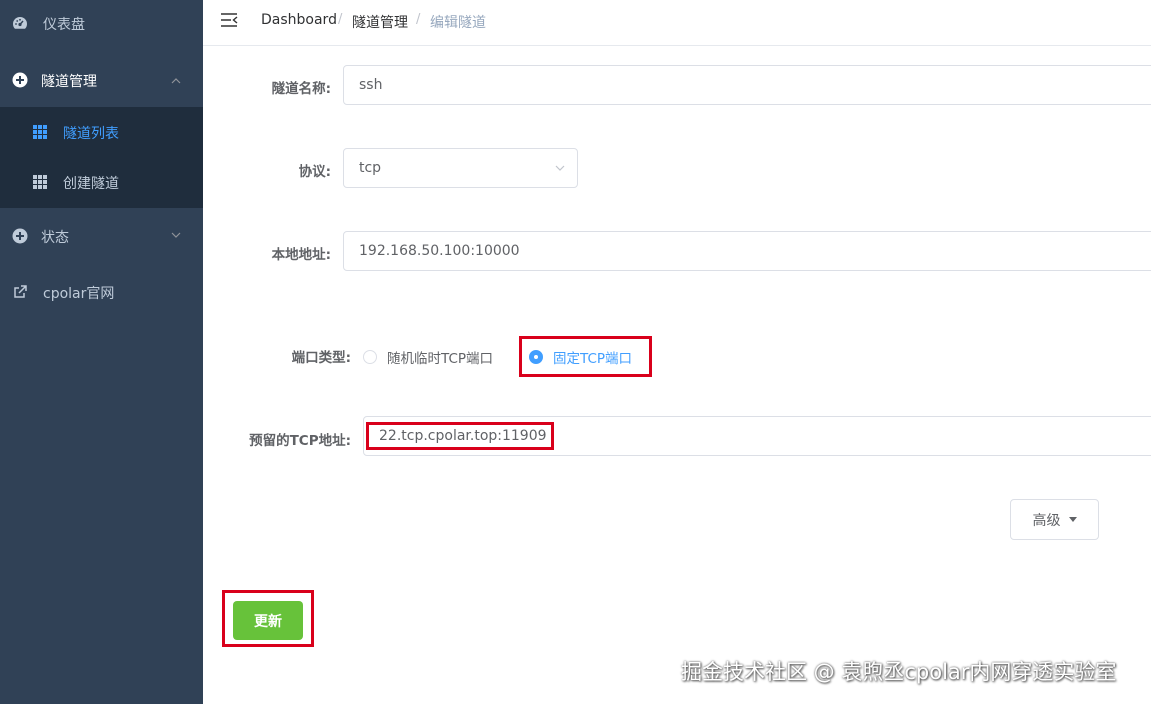  What do you see at coordinates (321, 358) in the screenshot?
I see `port-type-label: 端口类型:` at bounding box center [321, 358].